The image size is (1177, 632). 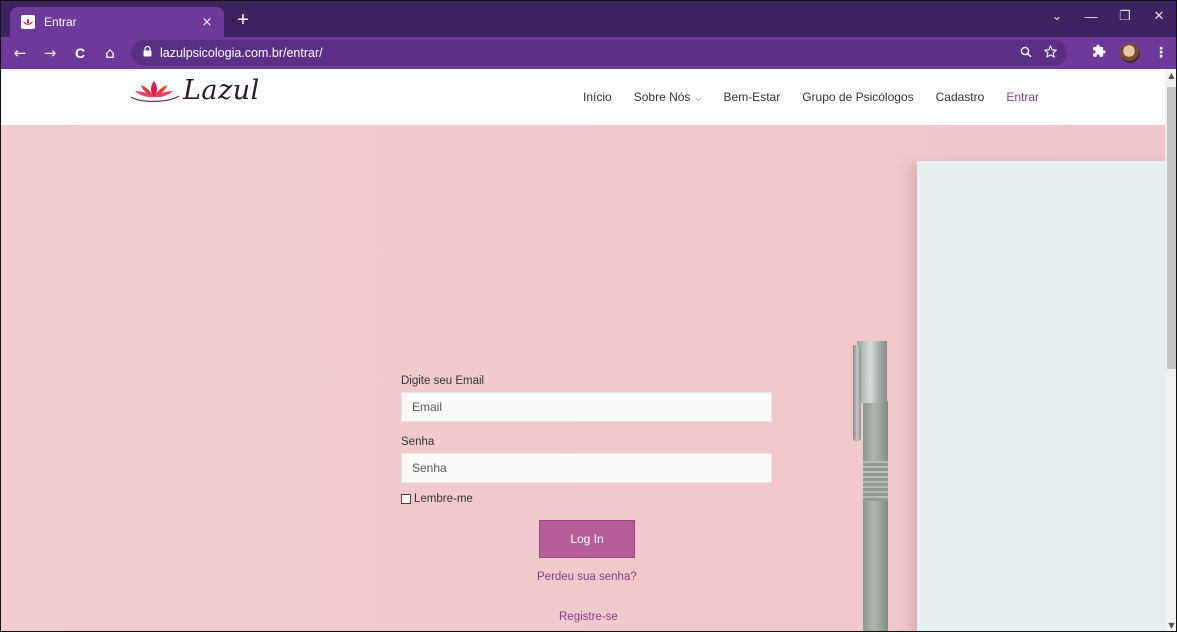 What do you see at coordinates (1130, 53) in the screenshot?
I see `profile-avatar` at bounding box center [1130, 53].